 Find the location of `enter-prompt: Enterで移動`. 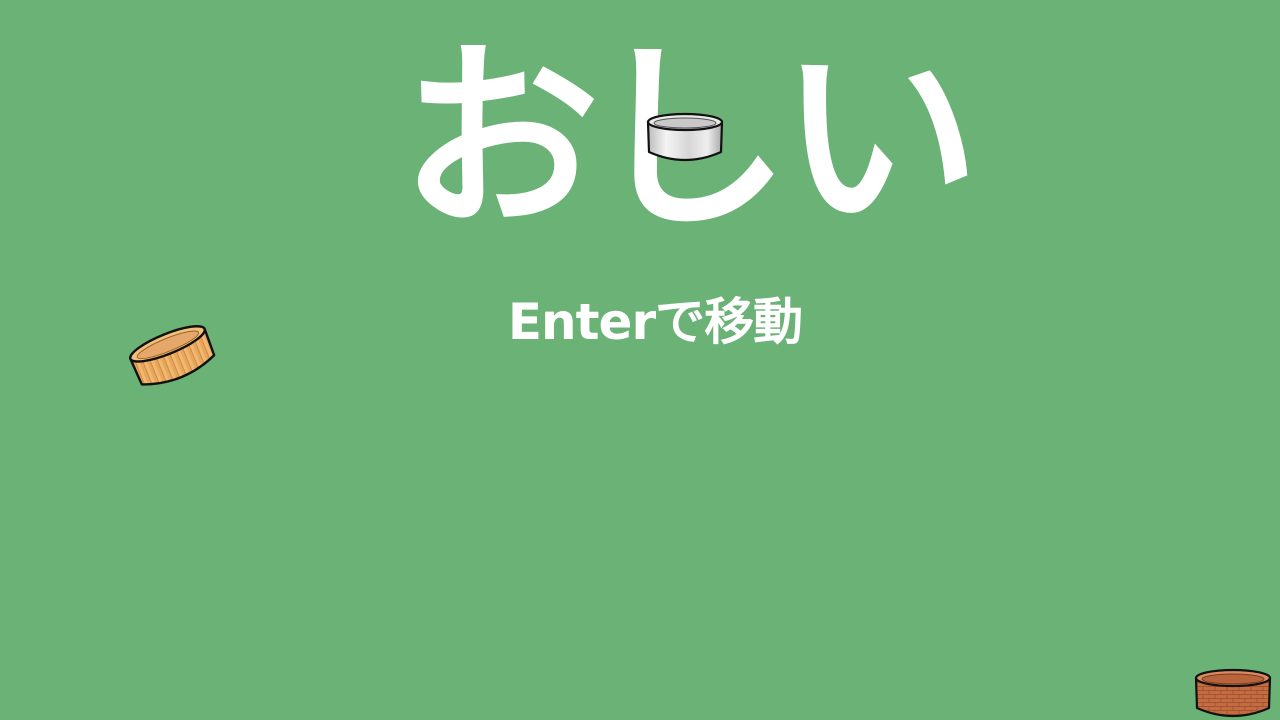

enter-prompt: Enterで移動 is located at coordinates (655, 322).